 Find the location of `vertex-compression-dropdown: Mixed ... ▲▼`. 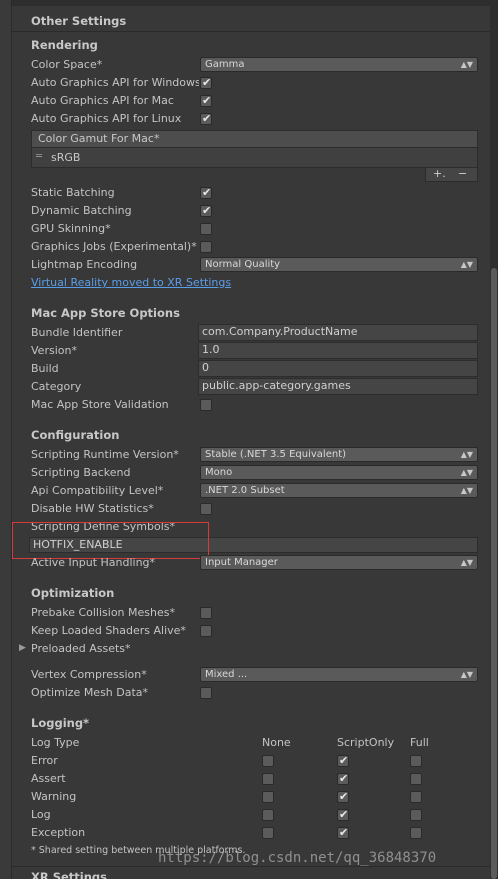

vertex-compression-dropdown: Mixed ... ▲▼ is located at coordinates (339, 674).